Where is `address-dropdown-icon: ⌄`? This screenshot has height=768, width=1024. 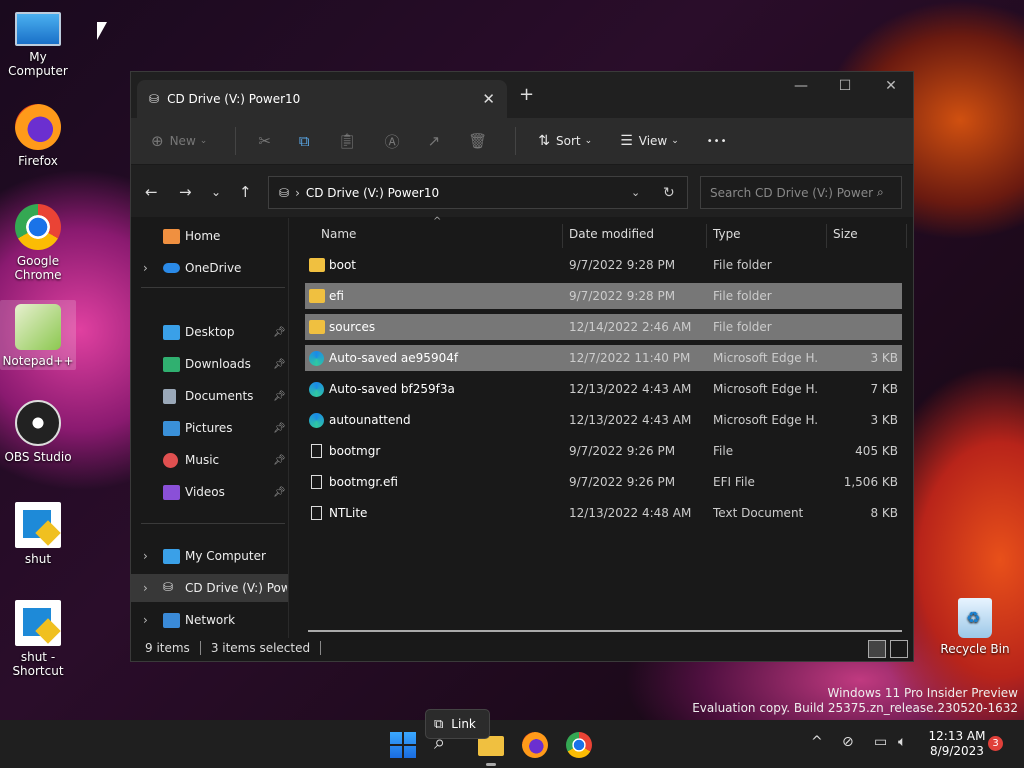
address-dropdown-icon: ⌄ is located at coordinates (635, 192).